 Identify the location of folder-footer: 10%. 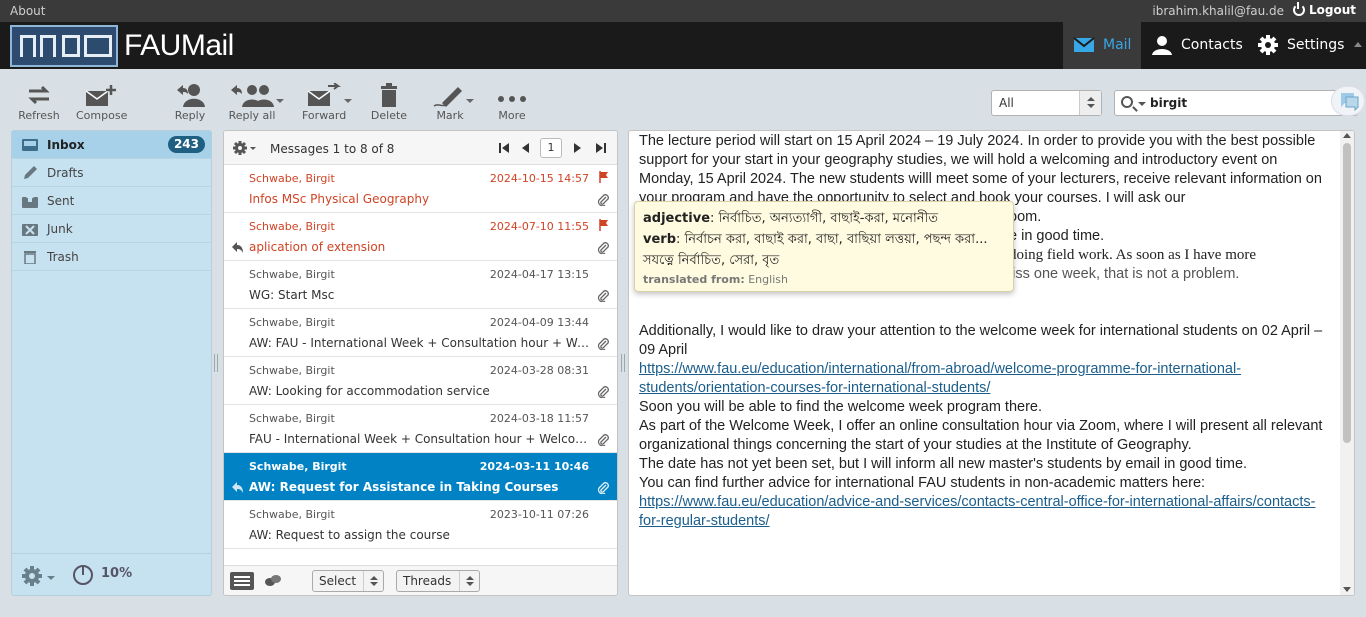
(111, 574).